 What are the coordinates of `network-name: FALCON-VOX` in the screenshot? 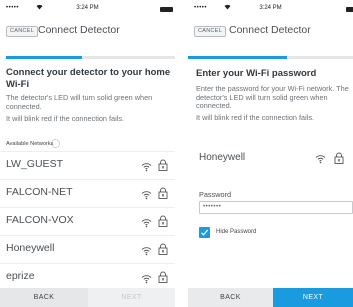 It's located at (40, 220).